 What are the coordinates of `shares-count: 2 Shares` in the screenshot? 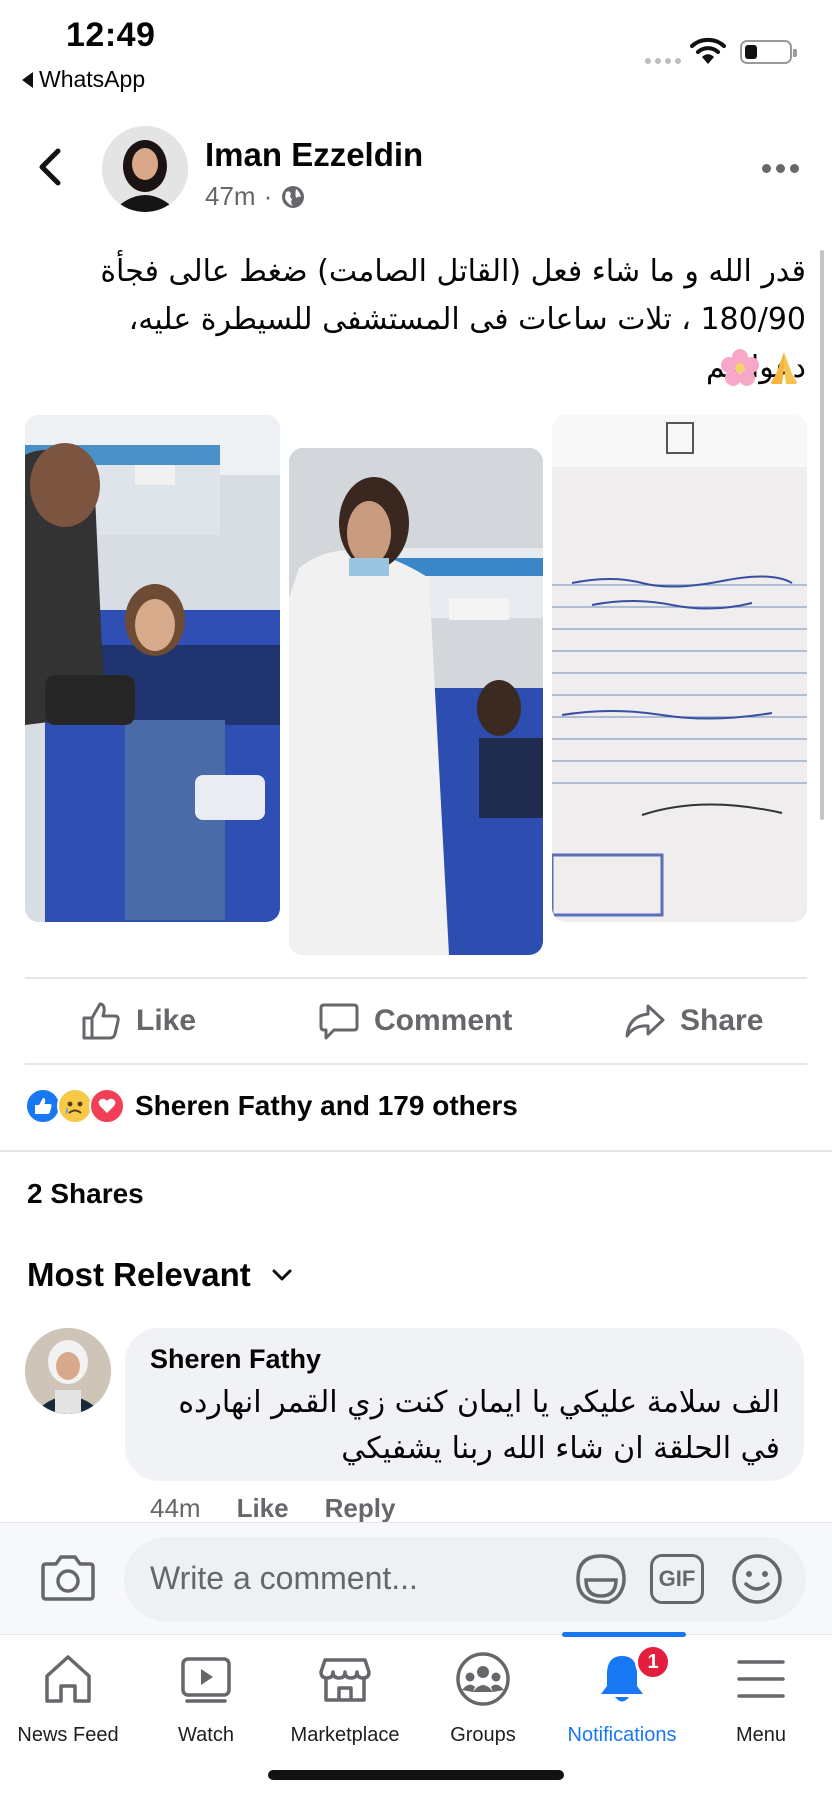 It's located at (85, 1194).